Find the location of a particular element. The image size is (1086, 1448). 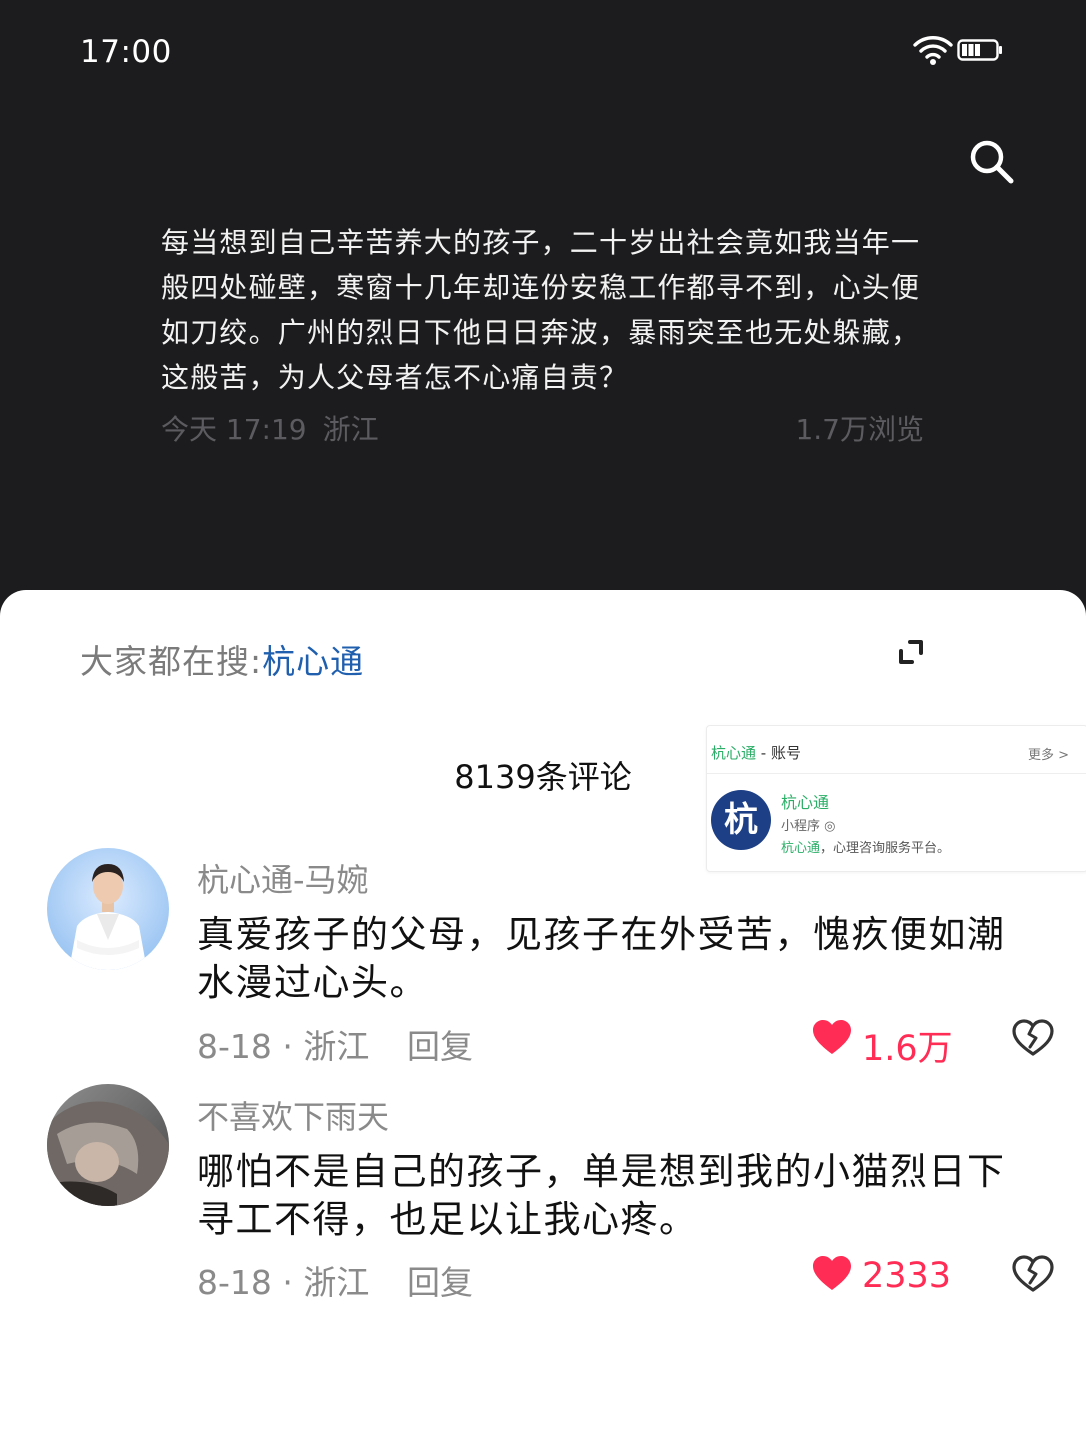

wifi-icon is located at coordinates (933, 50).